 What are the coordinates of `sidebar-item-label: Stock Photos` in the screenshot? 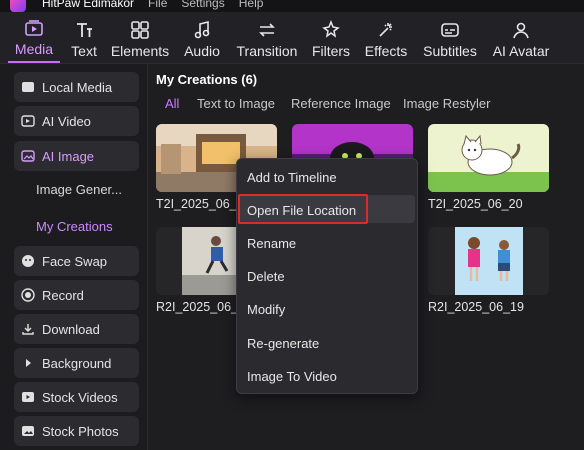 It's located at (80, 431).